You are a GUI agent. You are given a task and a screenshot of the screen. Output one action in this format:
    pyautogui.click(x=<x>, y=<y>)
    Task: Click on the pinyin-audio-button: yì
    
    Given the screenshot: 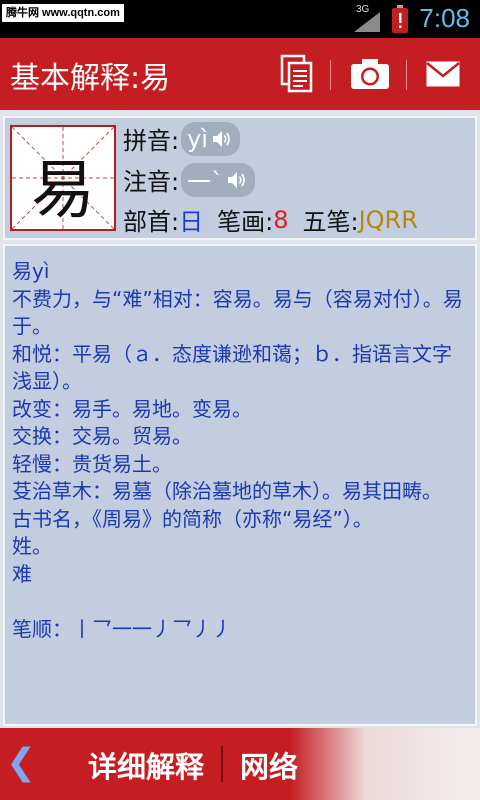 What is the action you would take?
    pyautogui.click(x=210, y=138)
    